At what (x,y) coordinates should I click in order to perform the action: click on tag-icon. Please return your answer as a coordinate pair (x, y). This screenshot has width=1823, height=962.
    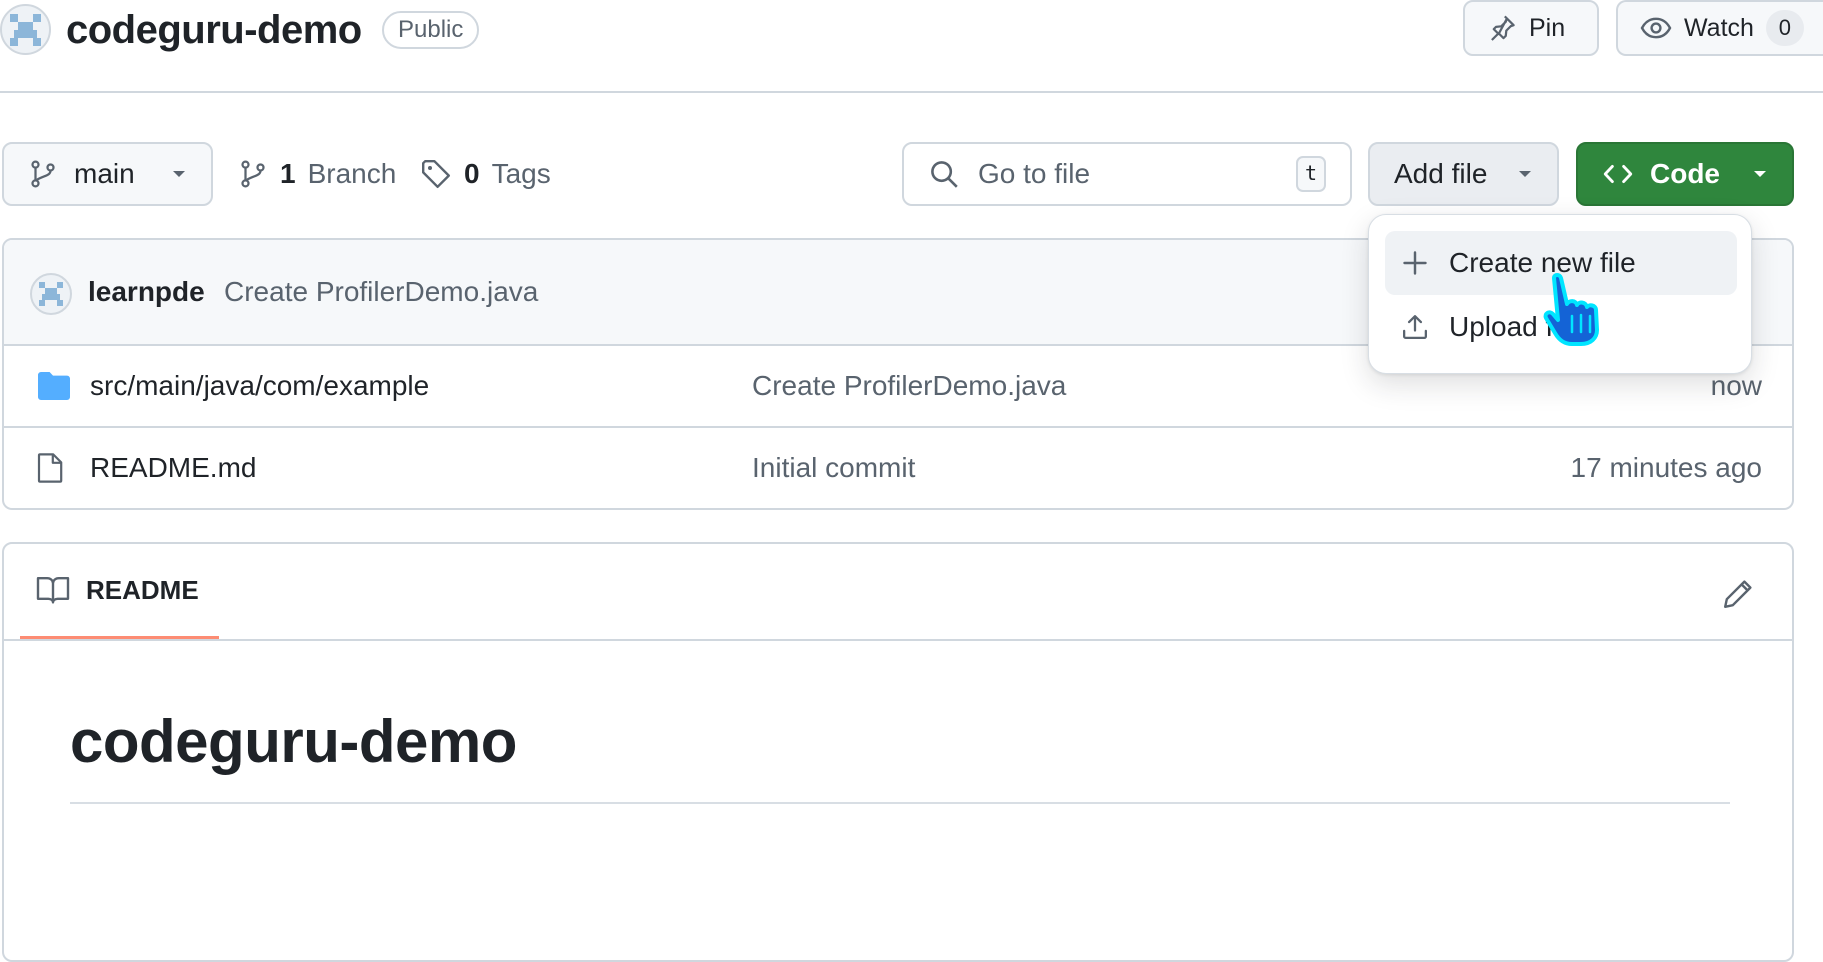
    Looking at the image, I should click on (436, 174).